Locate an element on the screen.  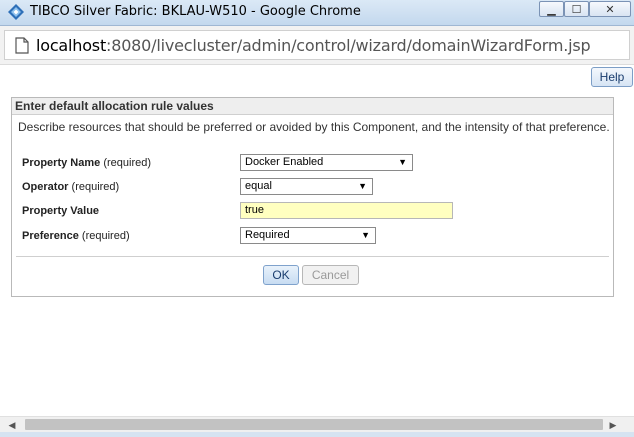
tibco-diamond-icon is located at coordinates (16, 12).